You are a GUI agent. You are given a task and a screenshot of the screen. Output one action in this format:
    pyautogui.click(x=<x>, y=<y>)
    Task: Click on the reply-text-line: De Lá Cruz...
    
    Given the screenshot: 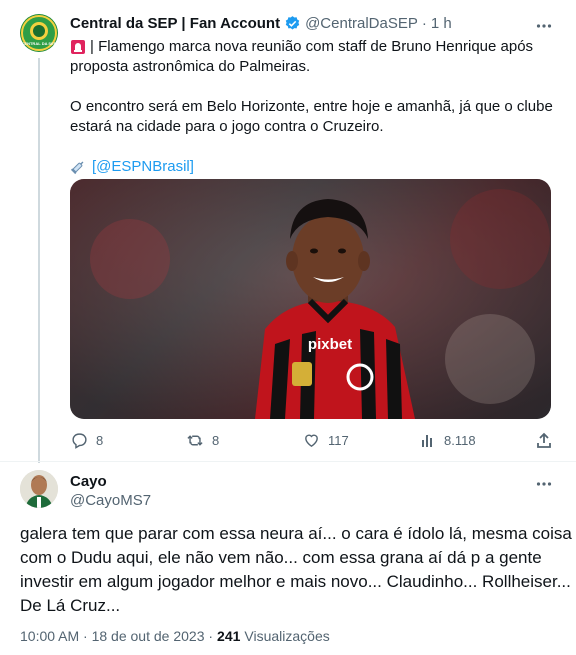 What is the action you would take?
    pyautogui.click(x=70, y=605)
    